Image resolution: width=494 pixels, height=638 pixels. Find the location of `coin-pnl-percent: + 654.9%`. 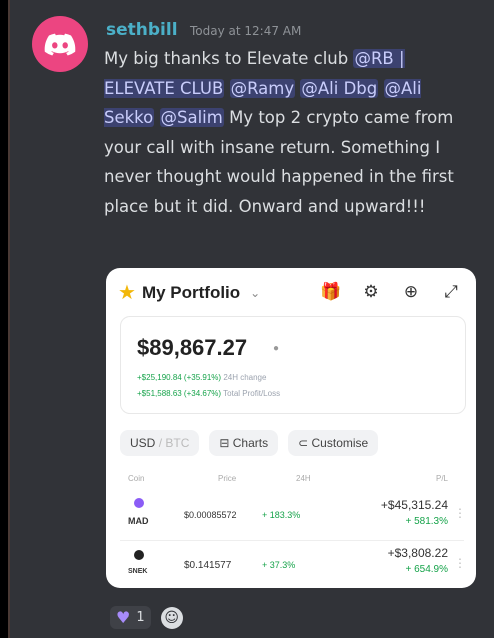

coin-pnl-percent: + 654.9% is located at coordinates (426, 569).